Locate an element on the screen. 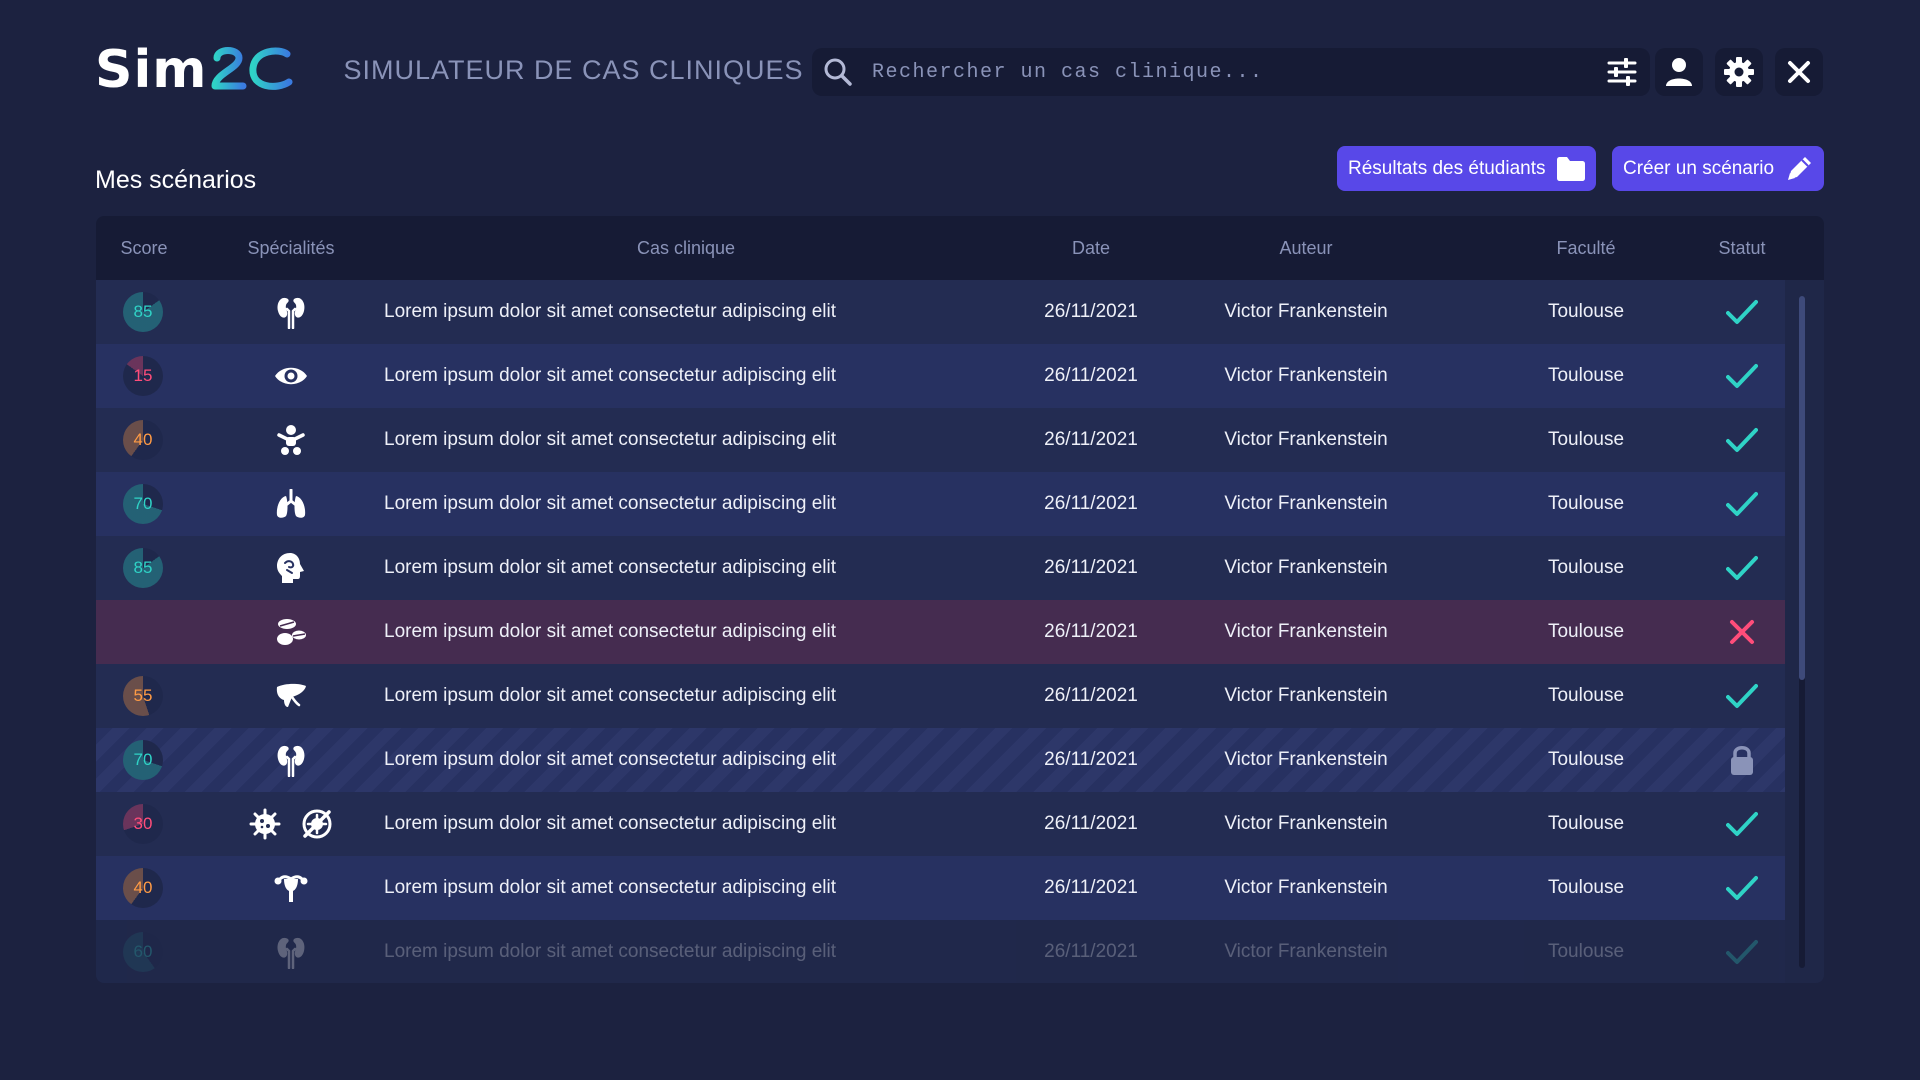  no-virus-icon is located at coordinates (317, 824).